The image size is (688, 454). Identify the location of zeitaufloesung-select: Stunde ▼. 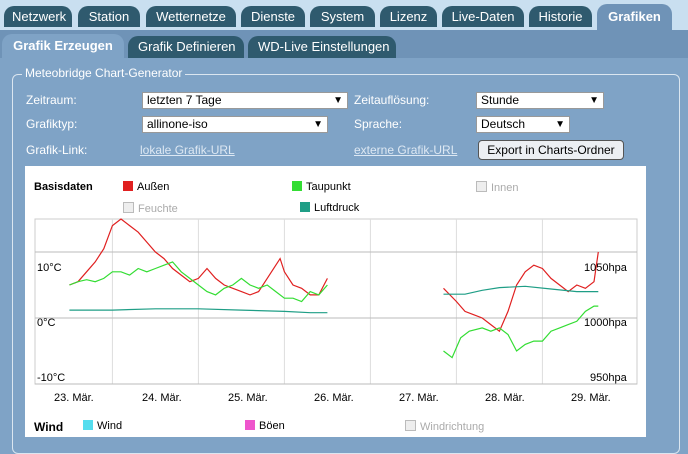
(540, 100).